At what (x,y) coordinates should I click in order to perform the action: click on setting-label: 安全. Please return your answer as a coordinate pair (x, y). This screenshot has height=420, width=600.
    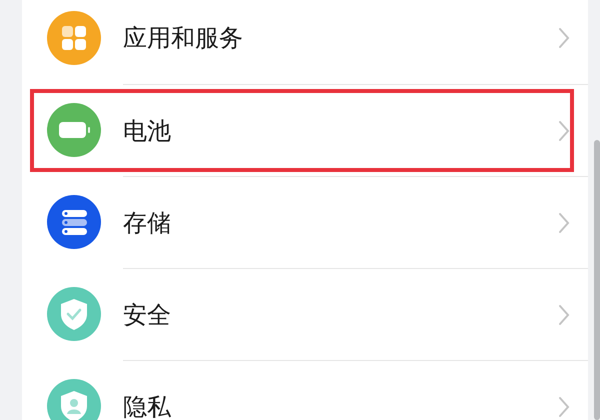
    Looking at the image, I should click on (340, 314).